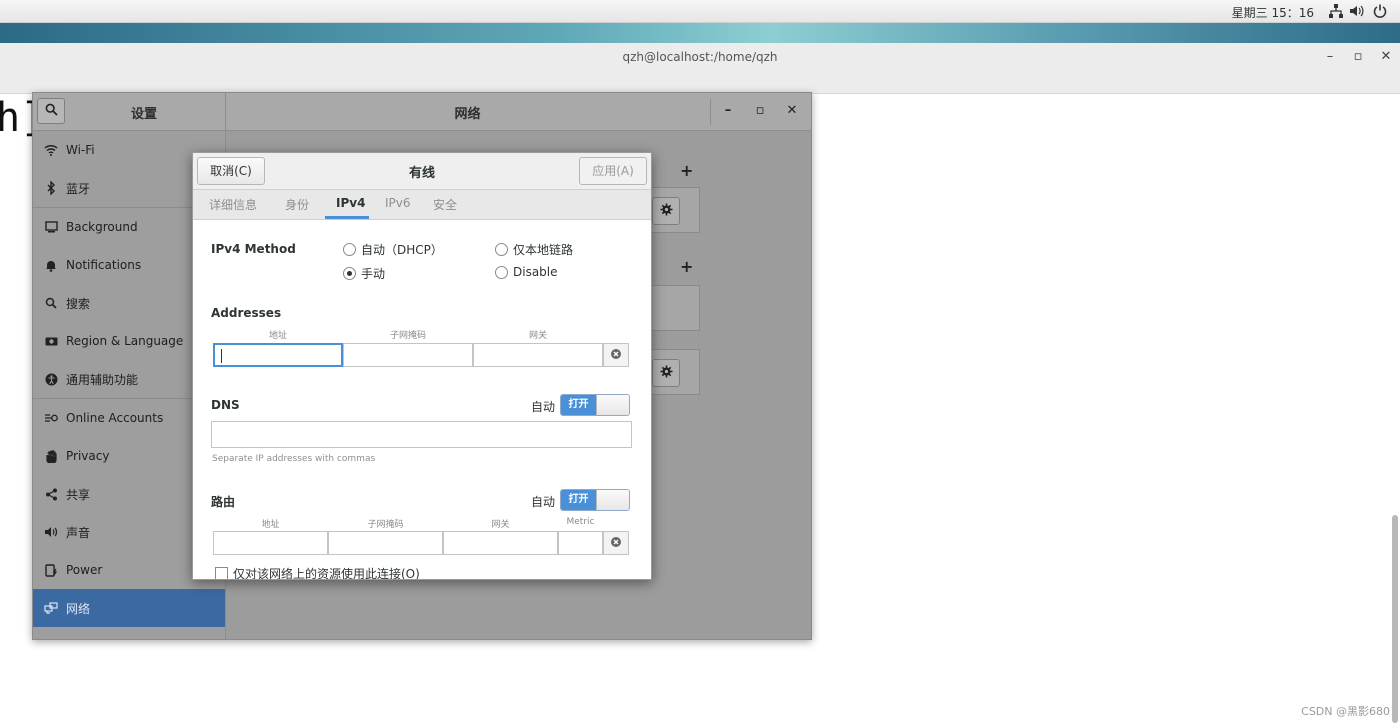 Image resolution: width=1400 pixels, height=725 pixels. What do you see at coordinates (580, 522) in the screenshot?
I see `route-metric-column-header: Metric` at bounding box center [580, 522].